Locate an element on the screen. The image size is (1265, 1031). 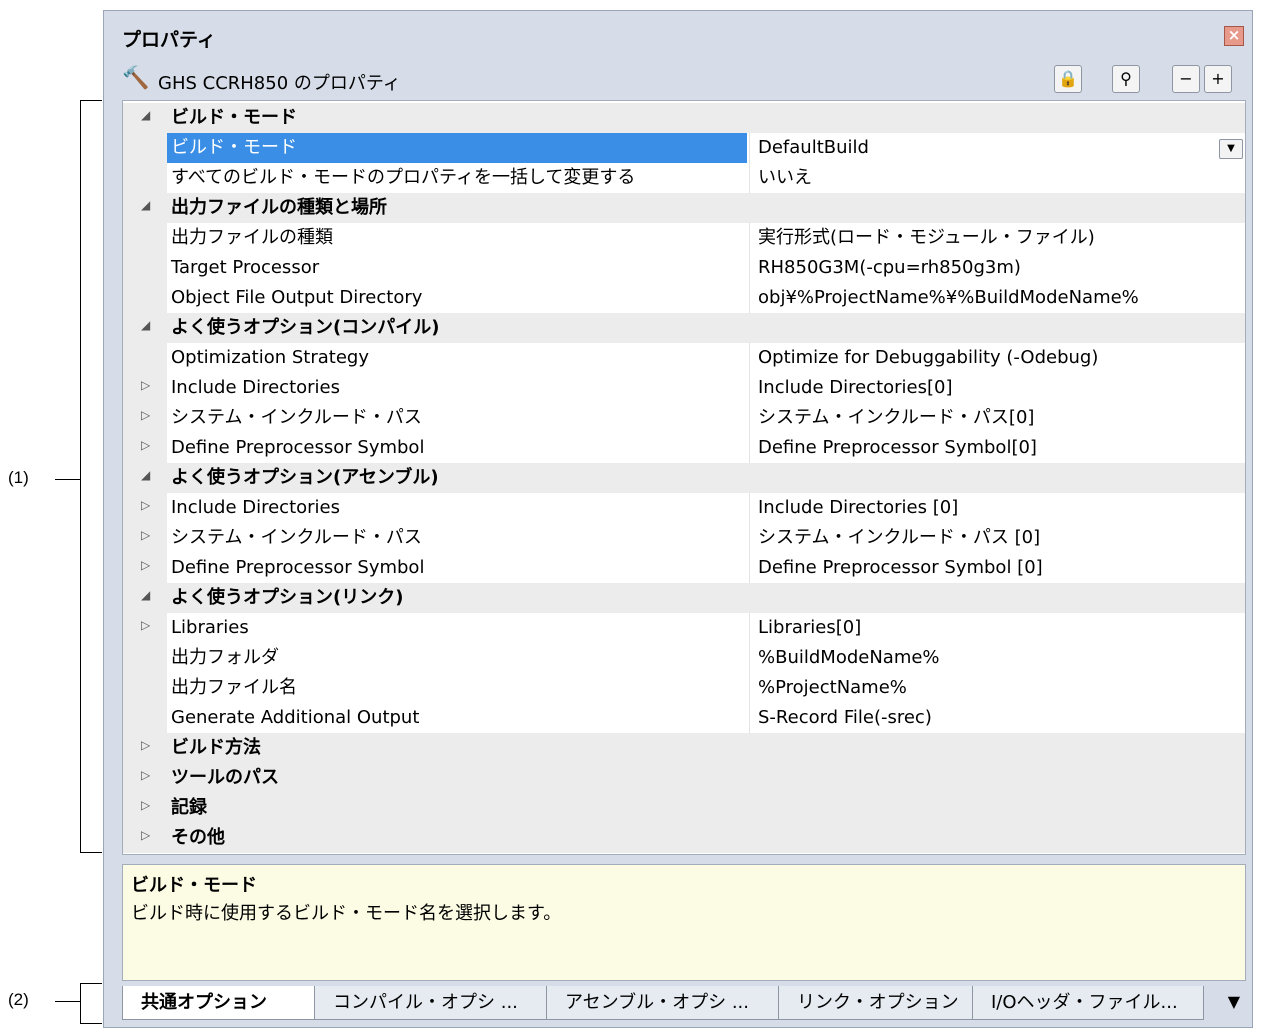
property-row: 出力ファイルの種類 実行形式(ロード・モジュール・ファイル) is located at coordinates (684, 238).